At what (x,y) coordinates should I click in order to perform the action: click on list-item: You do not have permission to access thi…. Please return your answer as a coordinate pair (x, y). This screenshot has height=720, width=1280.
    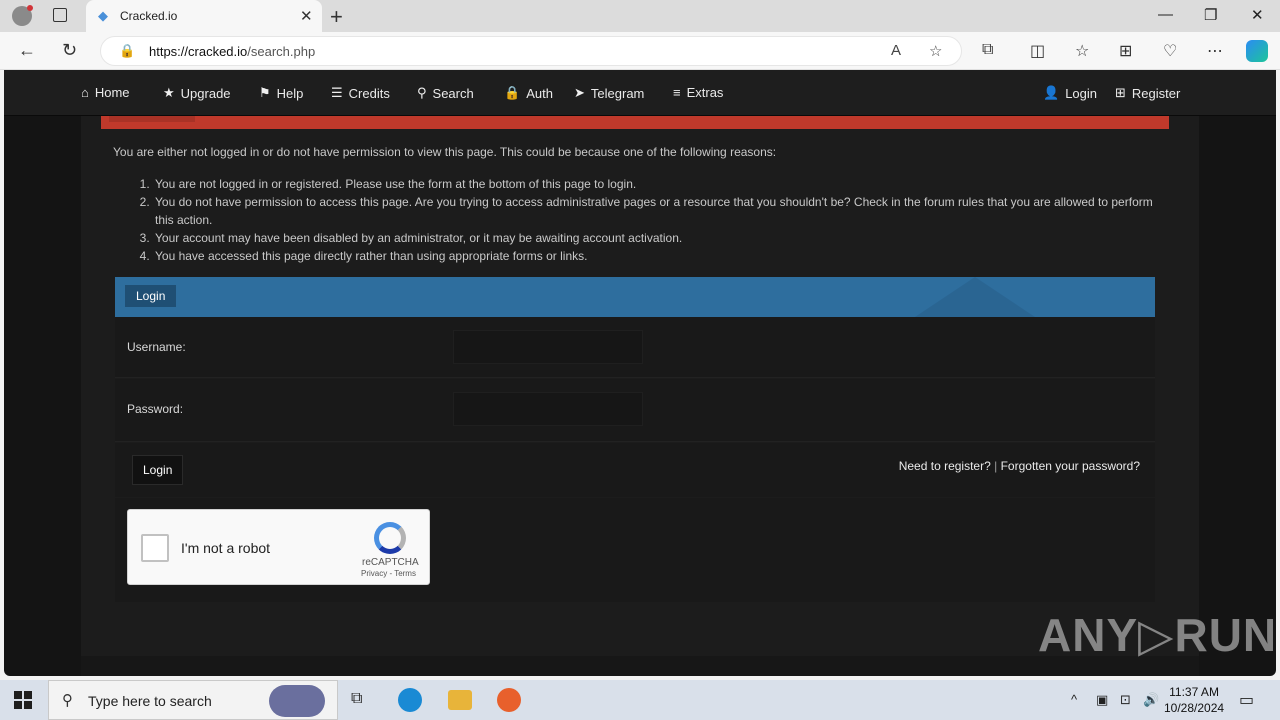
    Looking at the image, I should click on (658, 211).